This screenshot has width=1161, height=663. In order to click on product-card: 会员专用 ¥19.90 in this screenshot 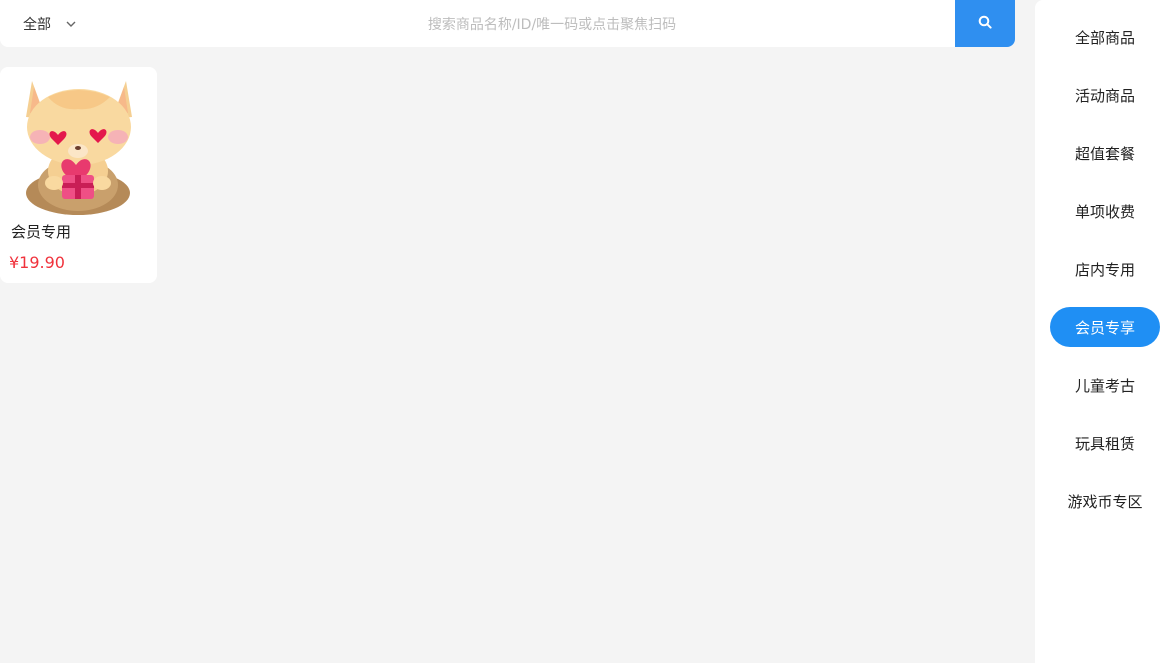, I will do `click(78, 175)`.